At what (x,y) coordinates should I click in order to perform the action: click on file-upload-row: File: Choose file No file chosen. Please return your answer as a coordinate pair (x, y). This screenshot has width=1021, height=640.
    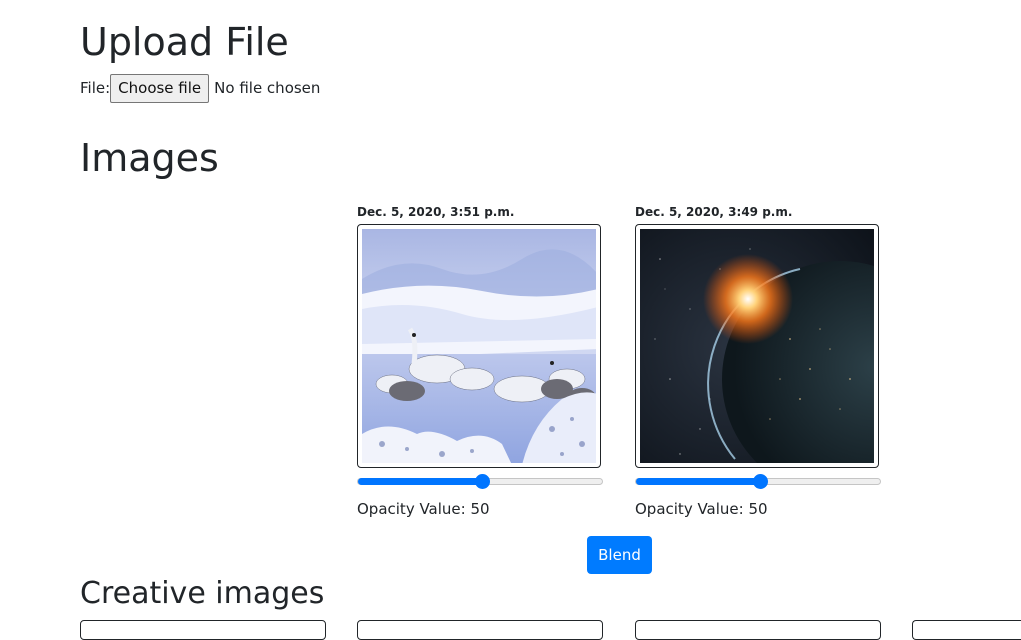
    Looking at the image, I should click on (200, 88).